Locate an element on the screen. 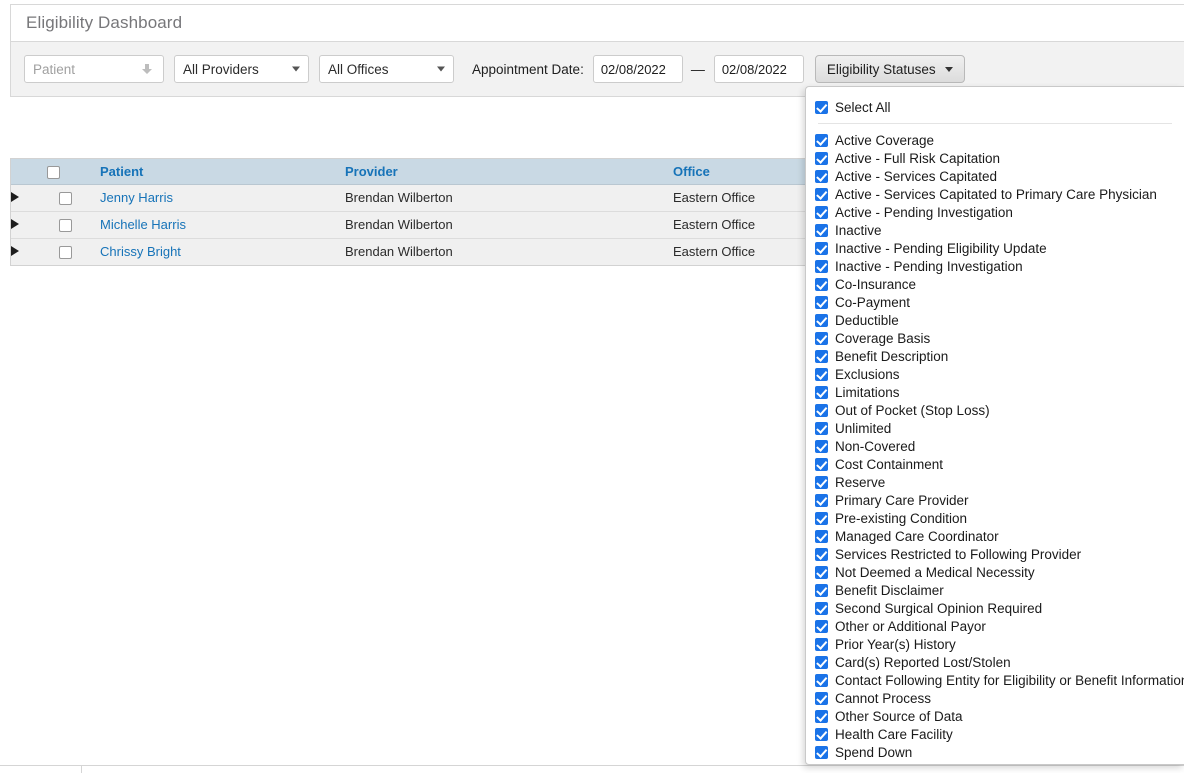 The width and height of the screenshot is (1184, 773). dropdown-item-select-all: Select All is located at coordinates (995, 107).